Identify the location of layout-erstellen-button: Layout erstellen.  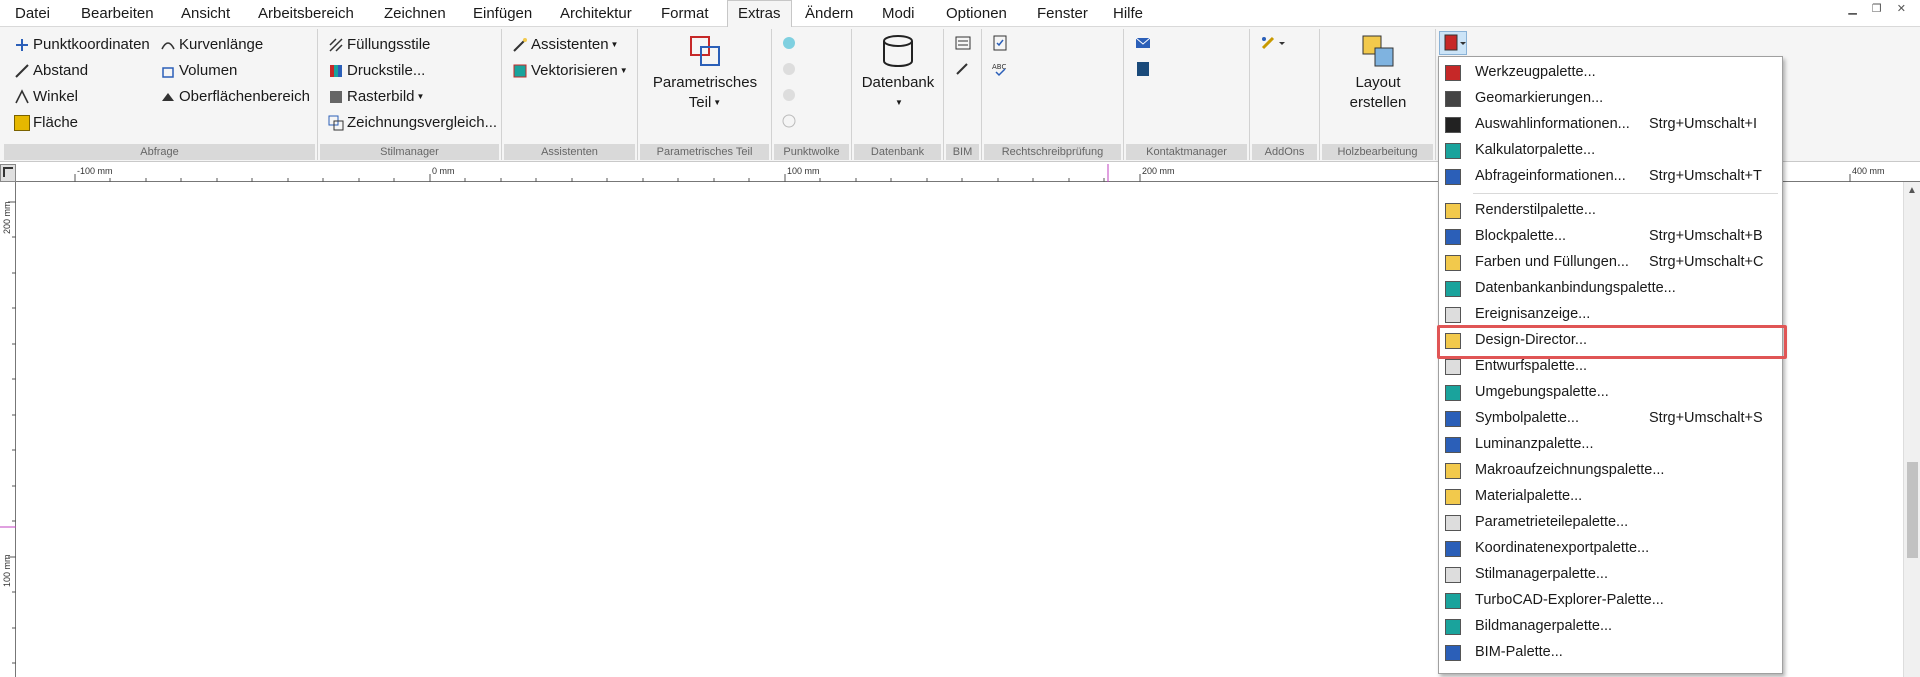
(1378, 73).